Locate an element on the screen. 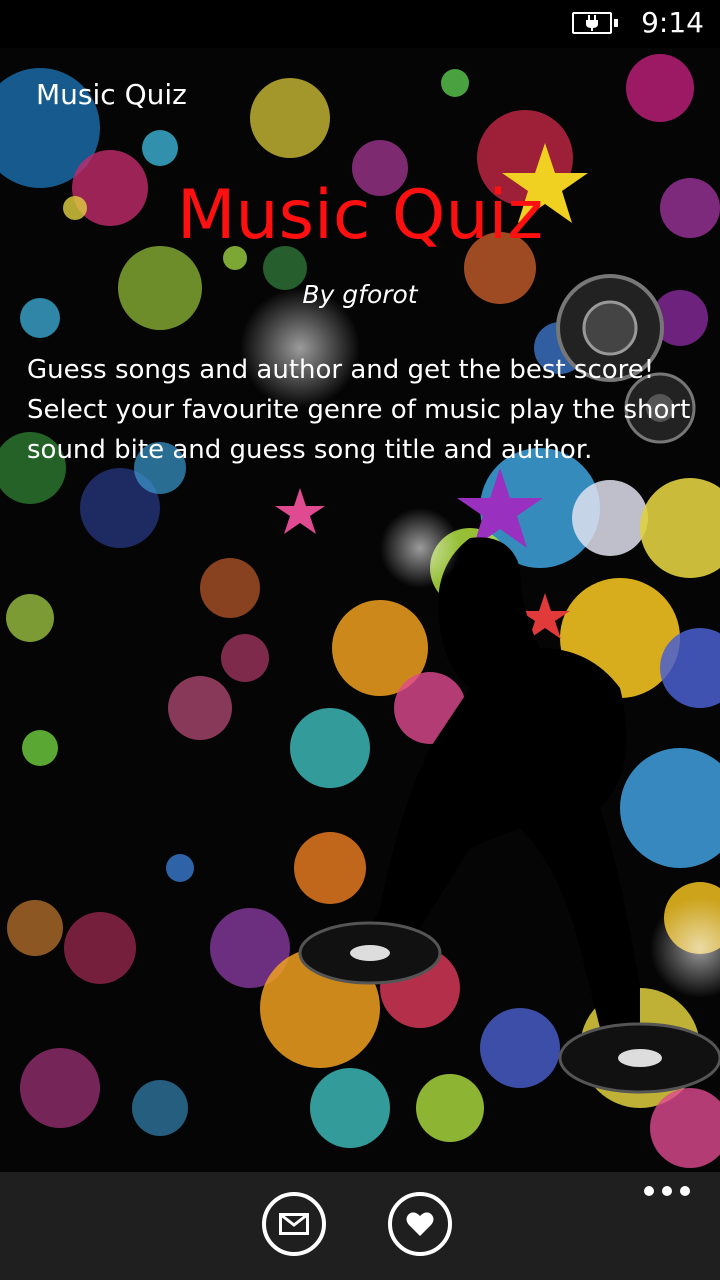  author-credit: By gforot is located at coordinates (360, 294).